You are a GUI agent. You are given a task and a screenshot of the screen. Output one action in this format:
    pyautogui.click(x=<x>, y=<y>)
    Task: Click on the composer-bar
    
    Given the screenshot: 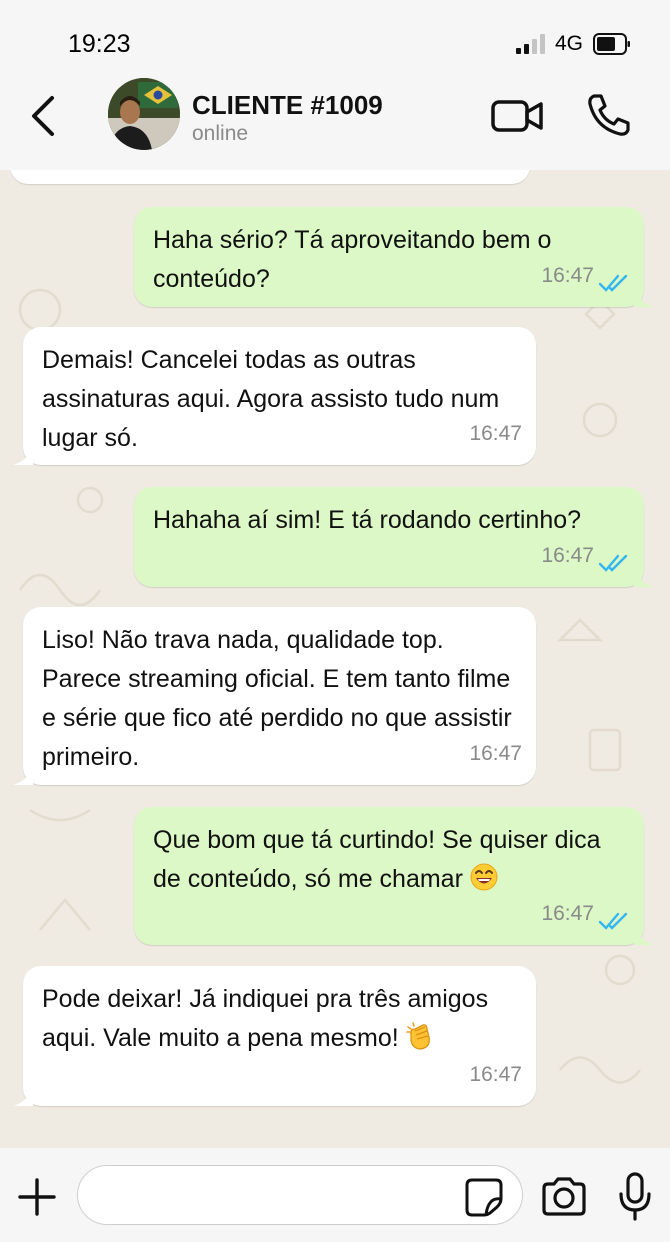 What is the action you would take?
    pyautogui.click(x=335, y=1195)
    